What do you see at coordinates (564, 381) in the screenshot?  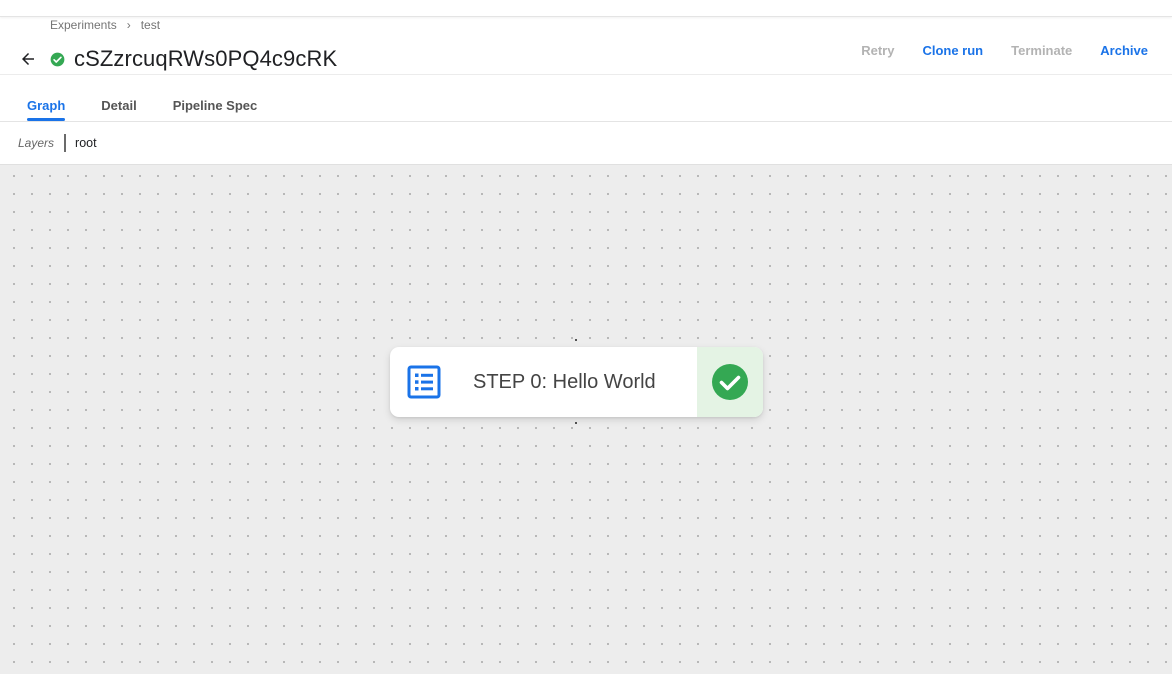 I see `node-label: STEP 0: Hello World` at bounding box center [564, 381].